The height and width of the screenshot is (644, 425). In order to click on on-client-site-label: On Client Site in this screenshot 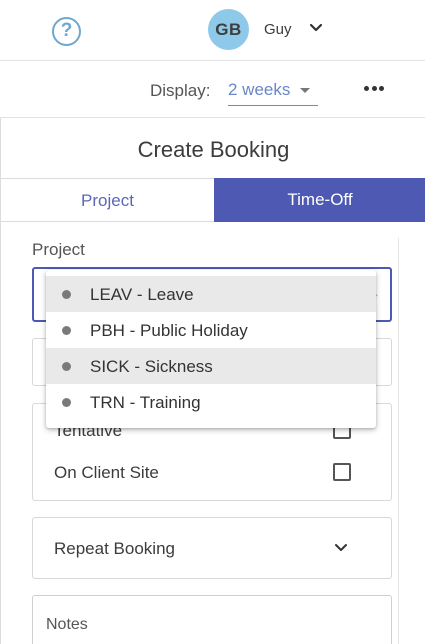, I will do `click(106, 472)`.